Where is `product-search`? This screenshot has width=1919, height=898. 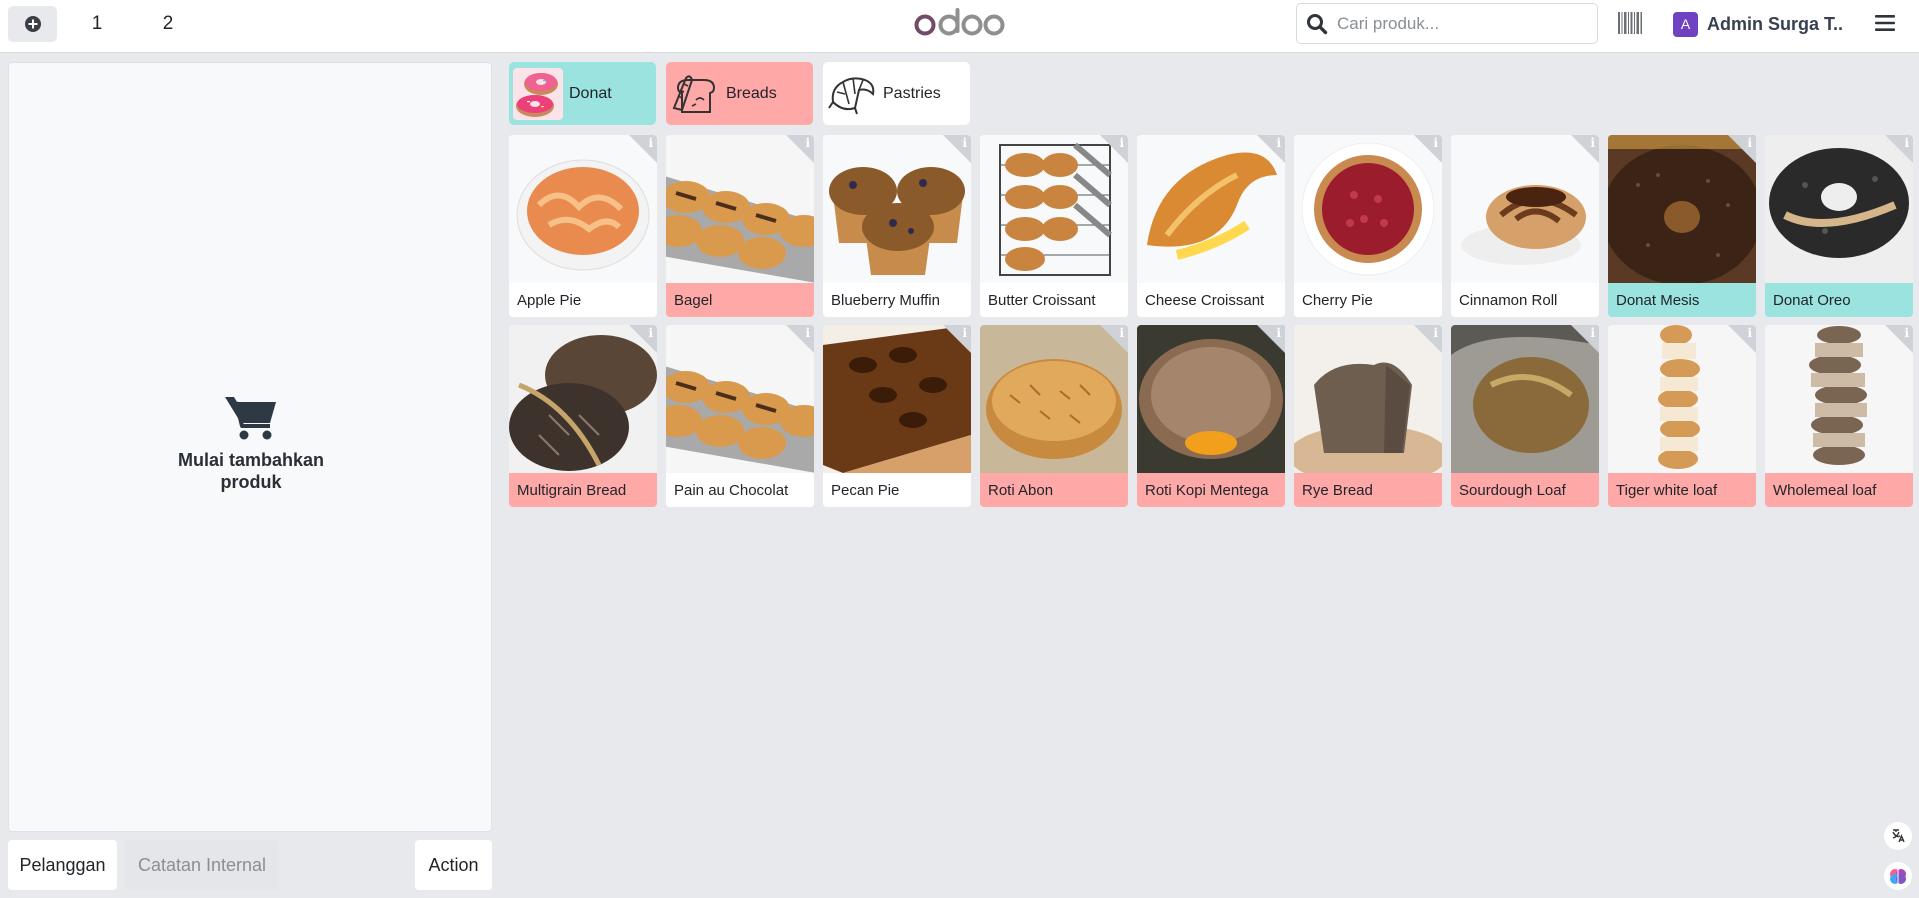
product-search is located at coordinates (1447, 23).